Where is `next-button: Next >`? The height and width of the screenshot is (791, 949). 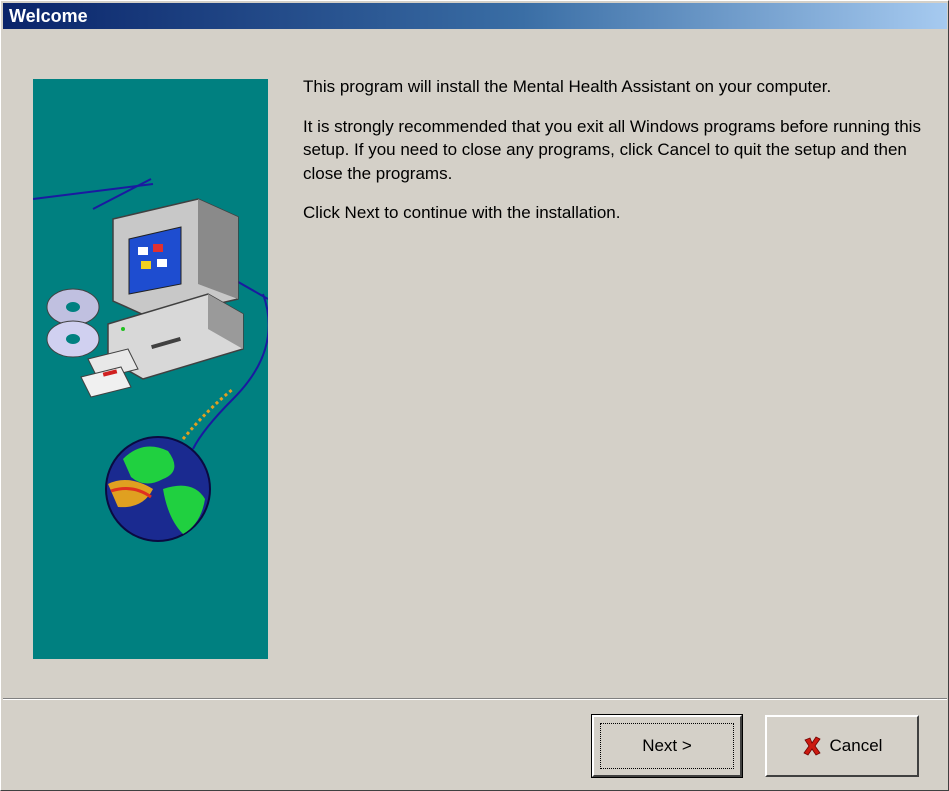 next-button: Next > is located at coordinates (667, 746).